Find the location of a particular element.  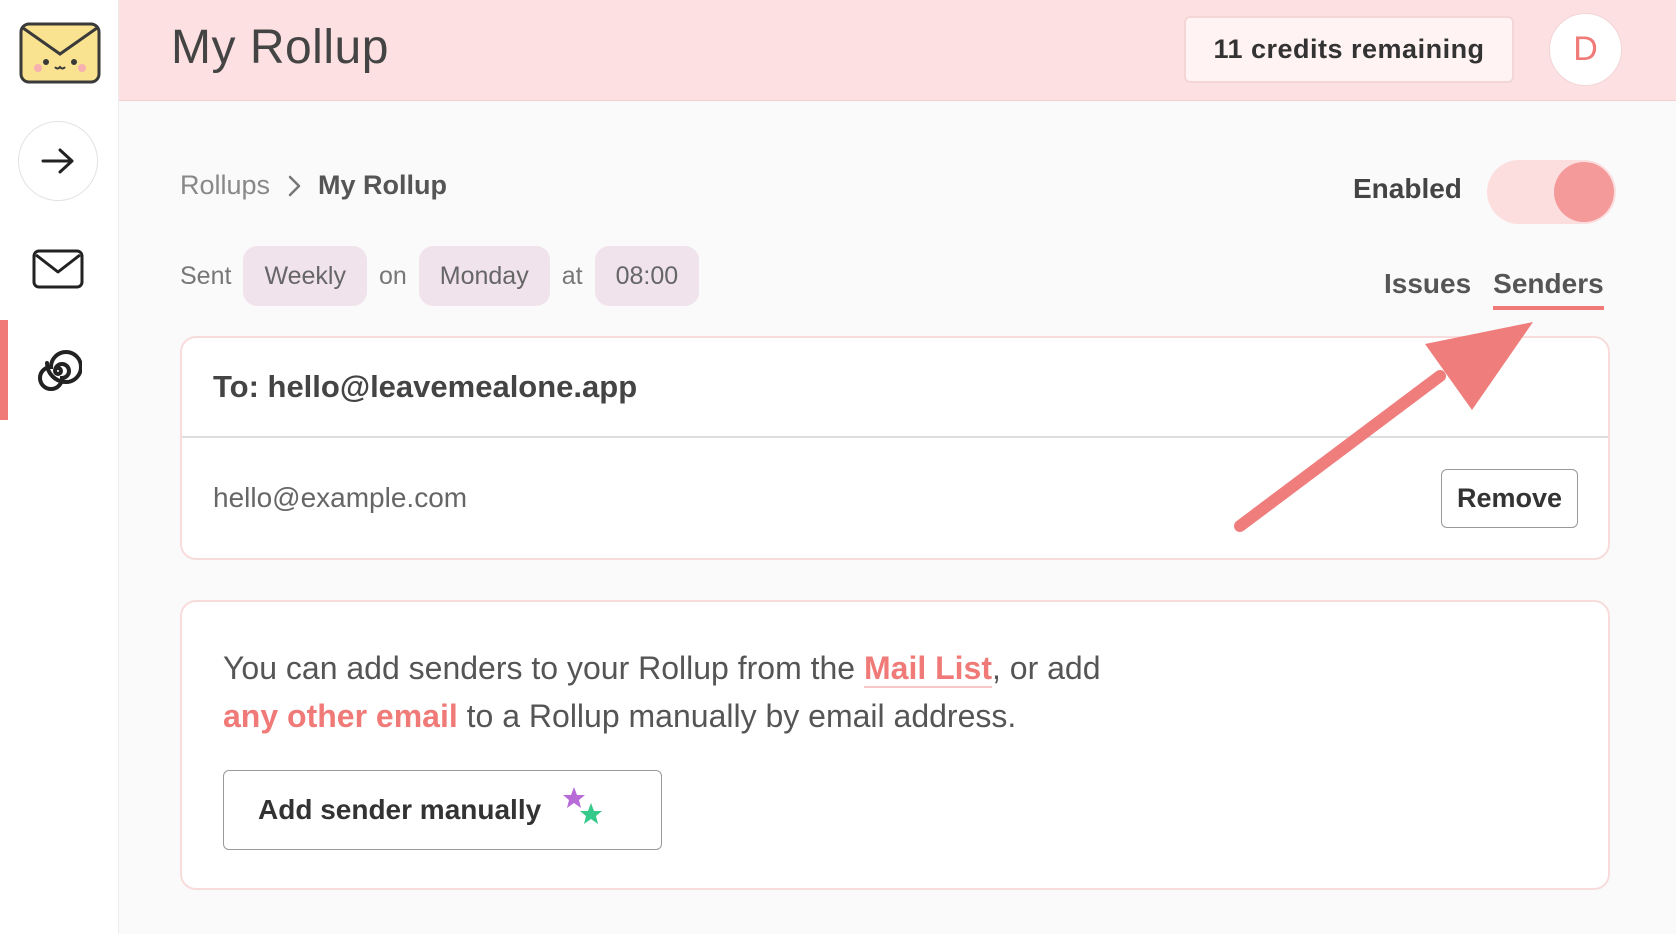

breadcrumb-current: My Rollup is located at coordinates (383, 185).